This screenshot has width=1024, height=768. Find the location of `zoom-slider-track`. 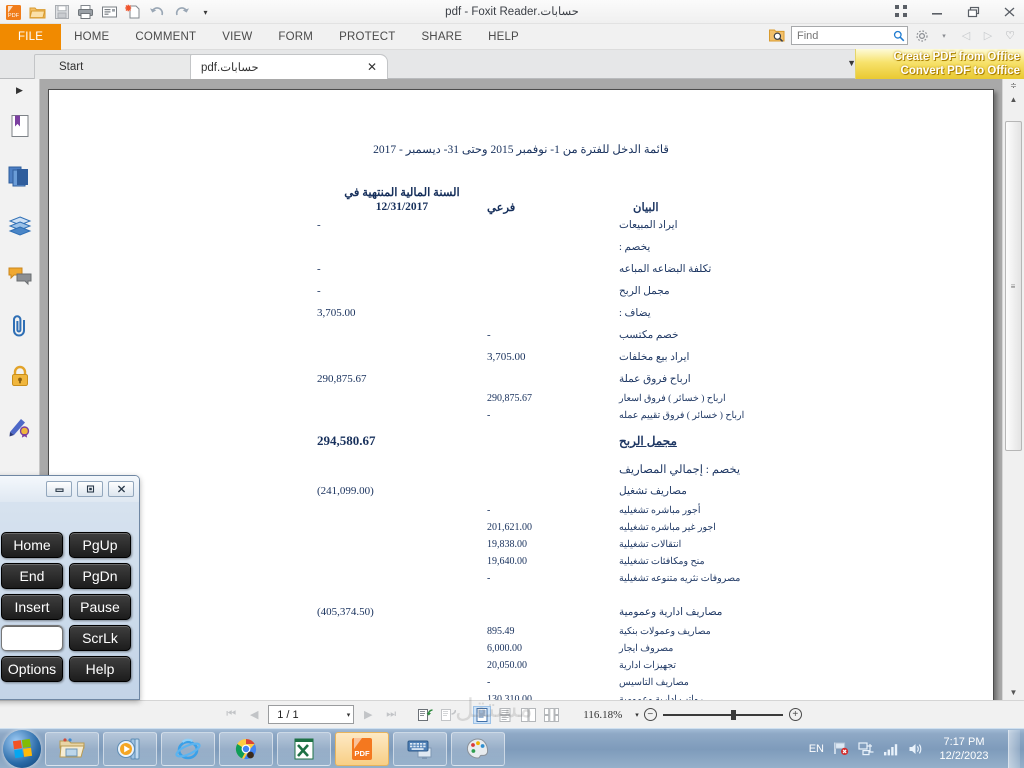

zoom-slider-track is located at coordinates (722, 714).